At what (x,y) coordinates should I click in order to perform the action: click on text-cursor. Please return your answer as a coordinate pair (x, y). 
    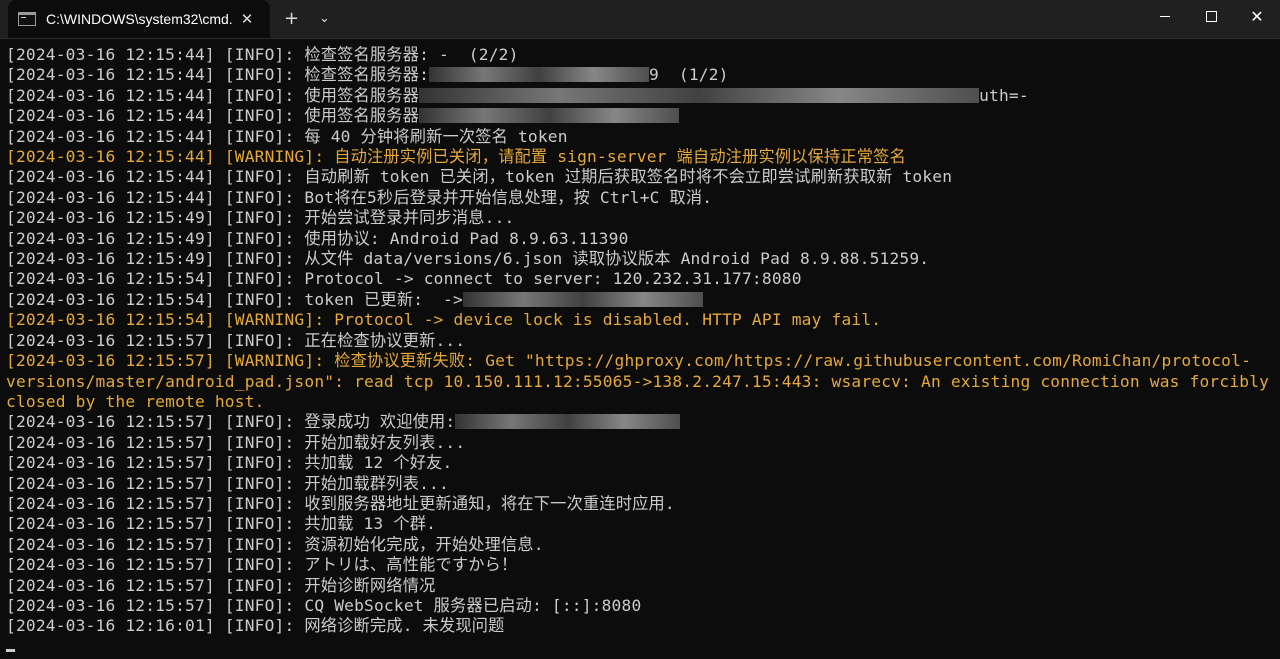
    Looking at the image, I should click on (10, 650).